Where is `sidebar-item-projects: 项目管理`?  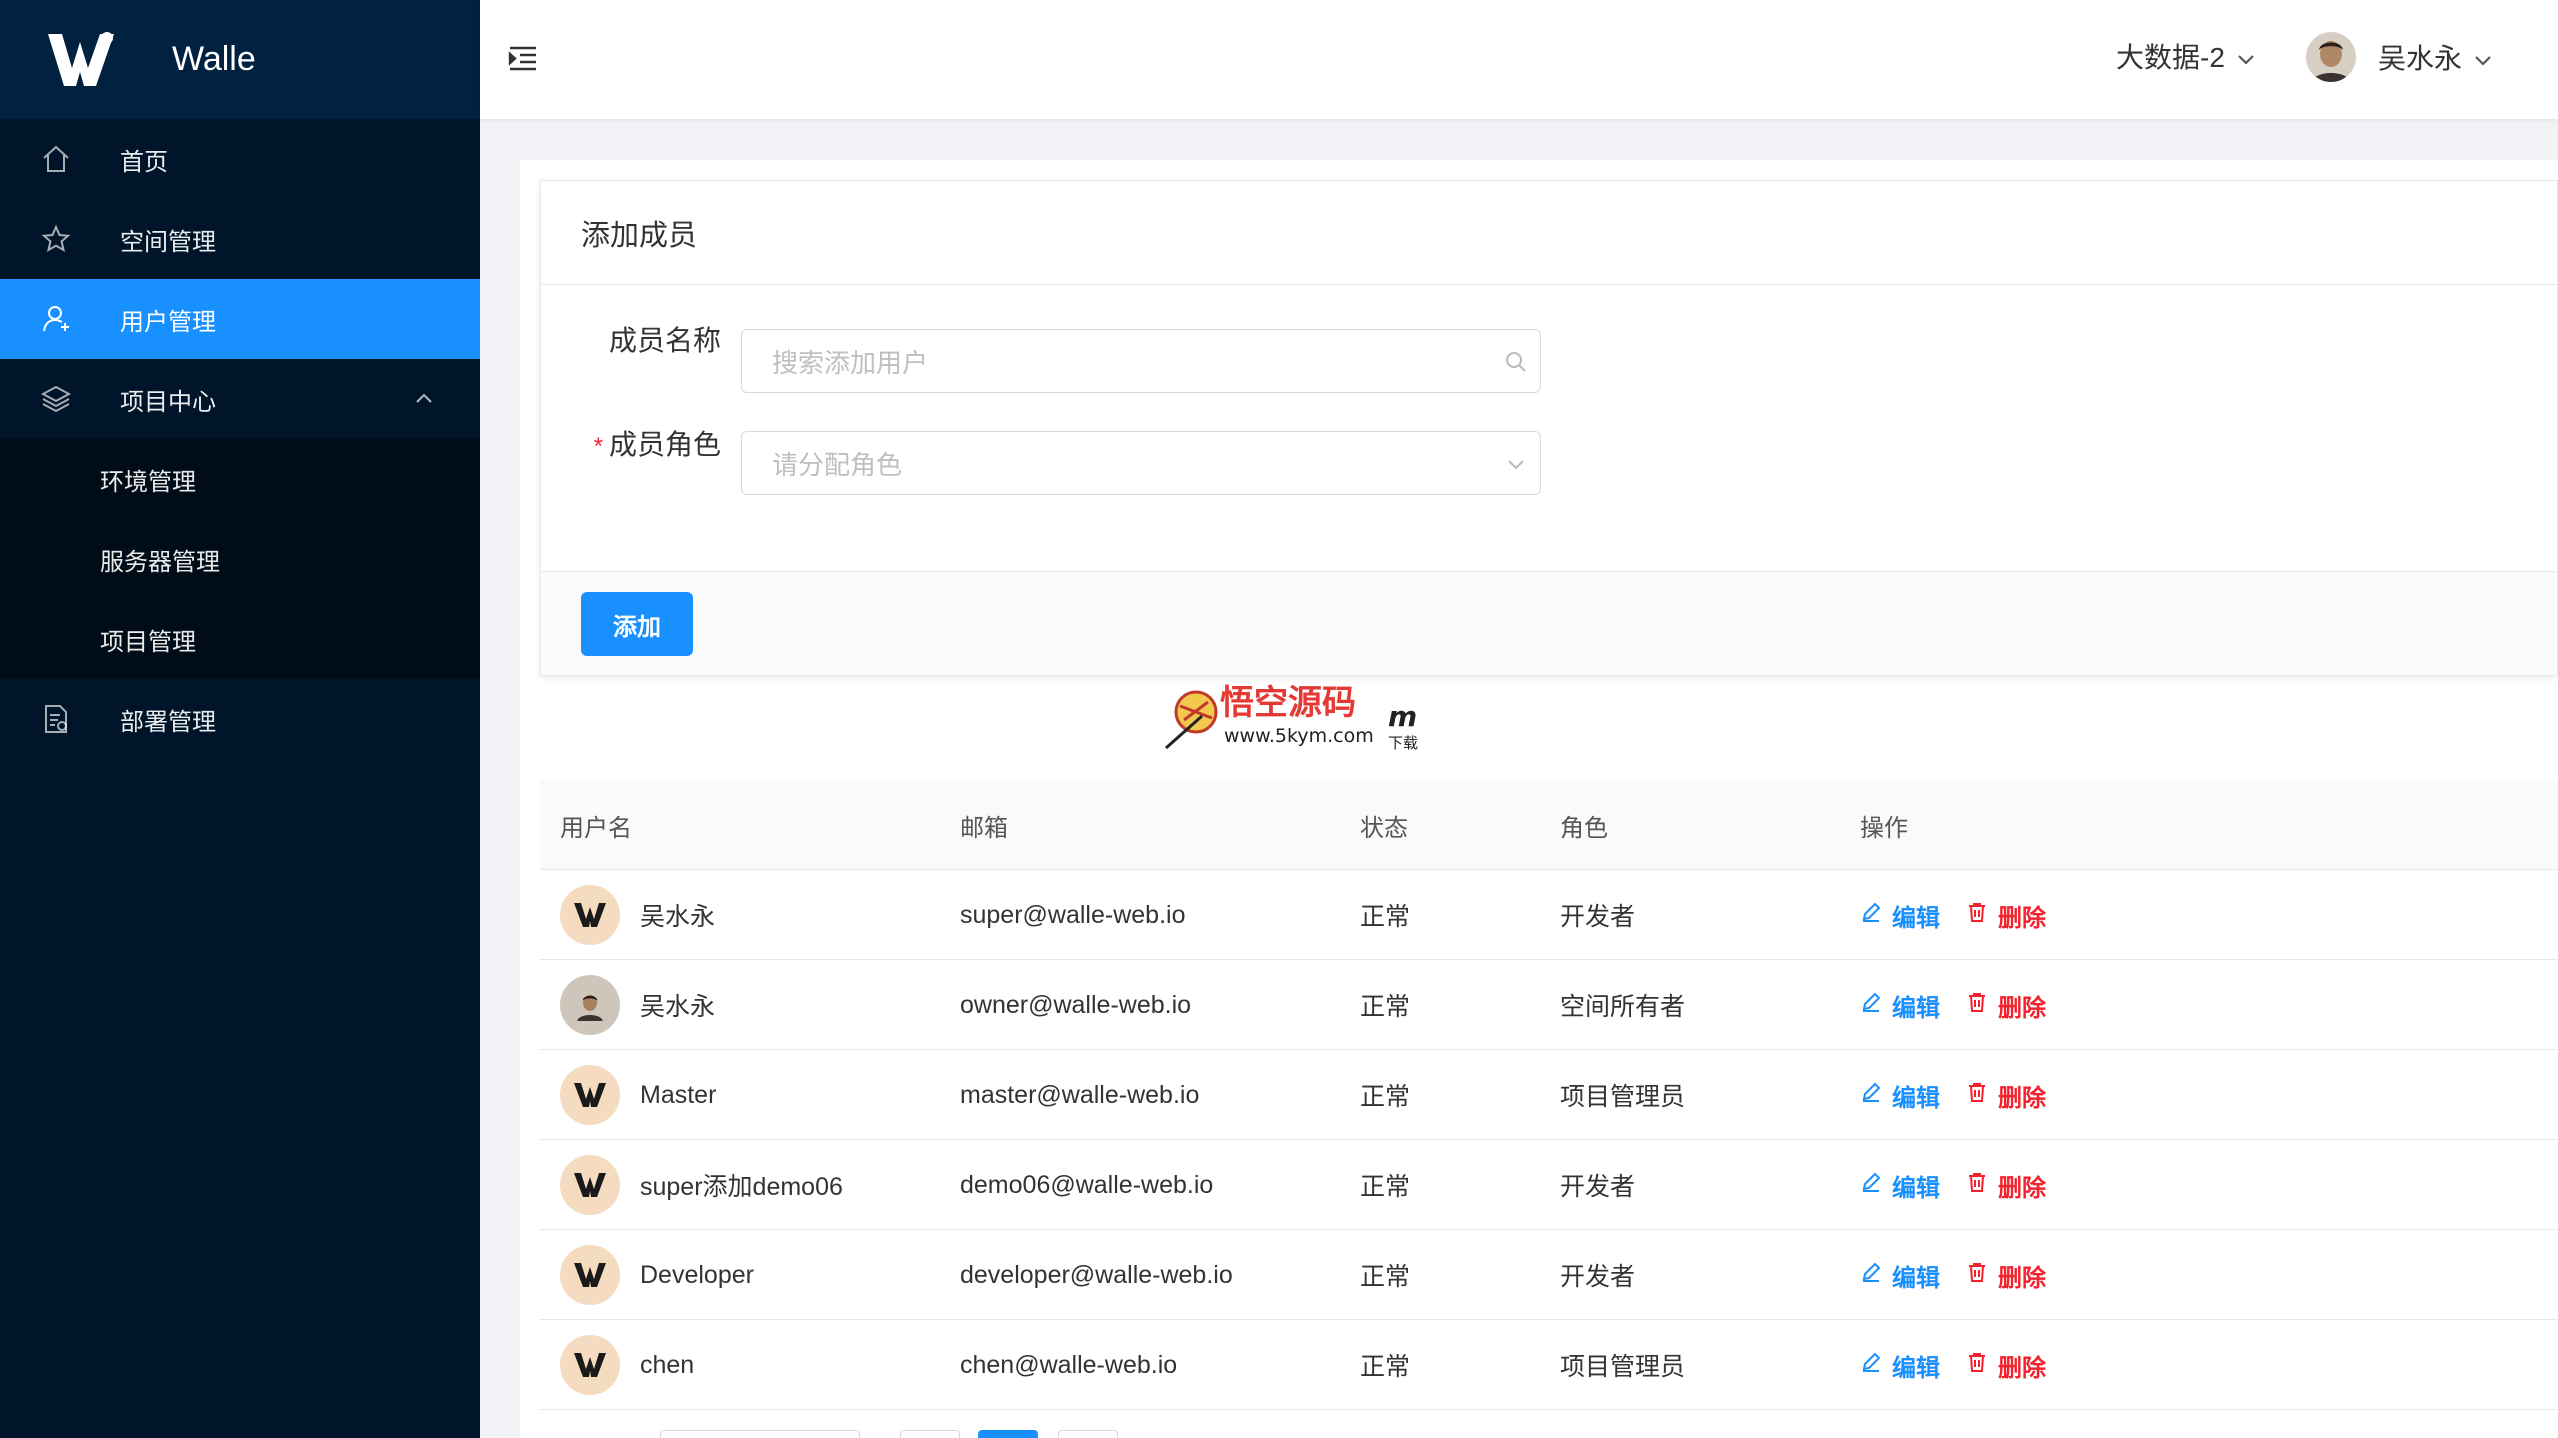
sidebar-item-projects: 项目管理 is located at coordinates (240, 639).